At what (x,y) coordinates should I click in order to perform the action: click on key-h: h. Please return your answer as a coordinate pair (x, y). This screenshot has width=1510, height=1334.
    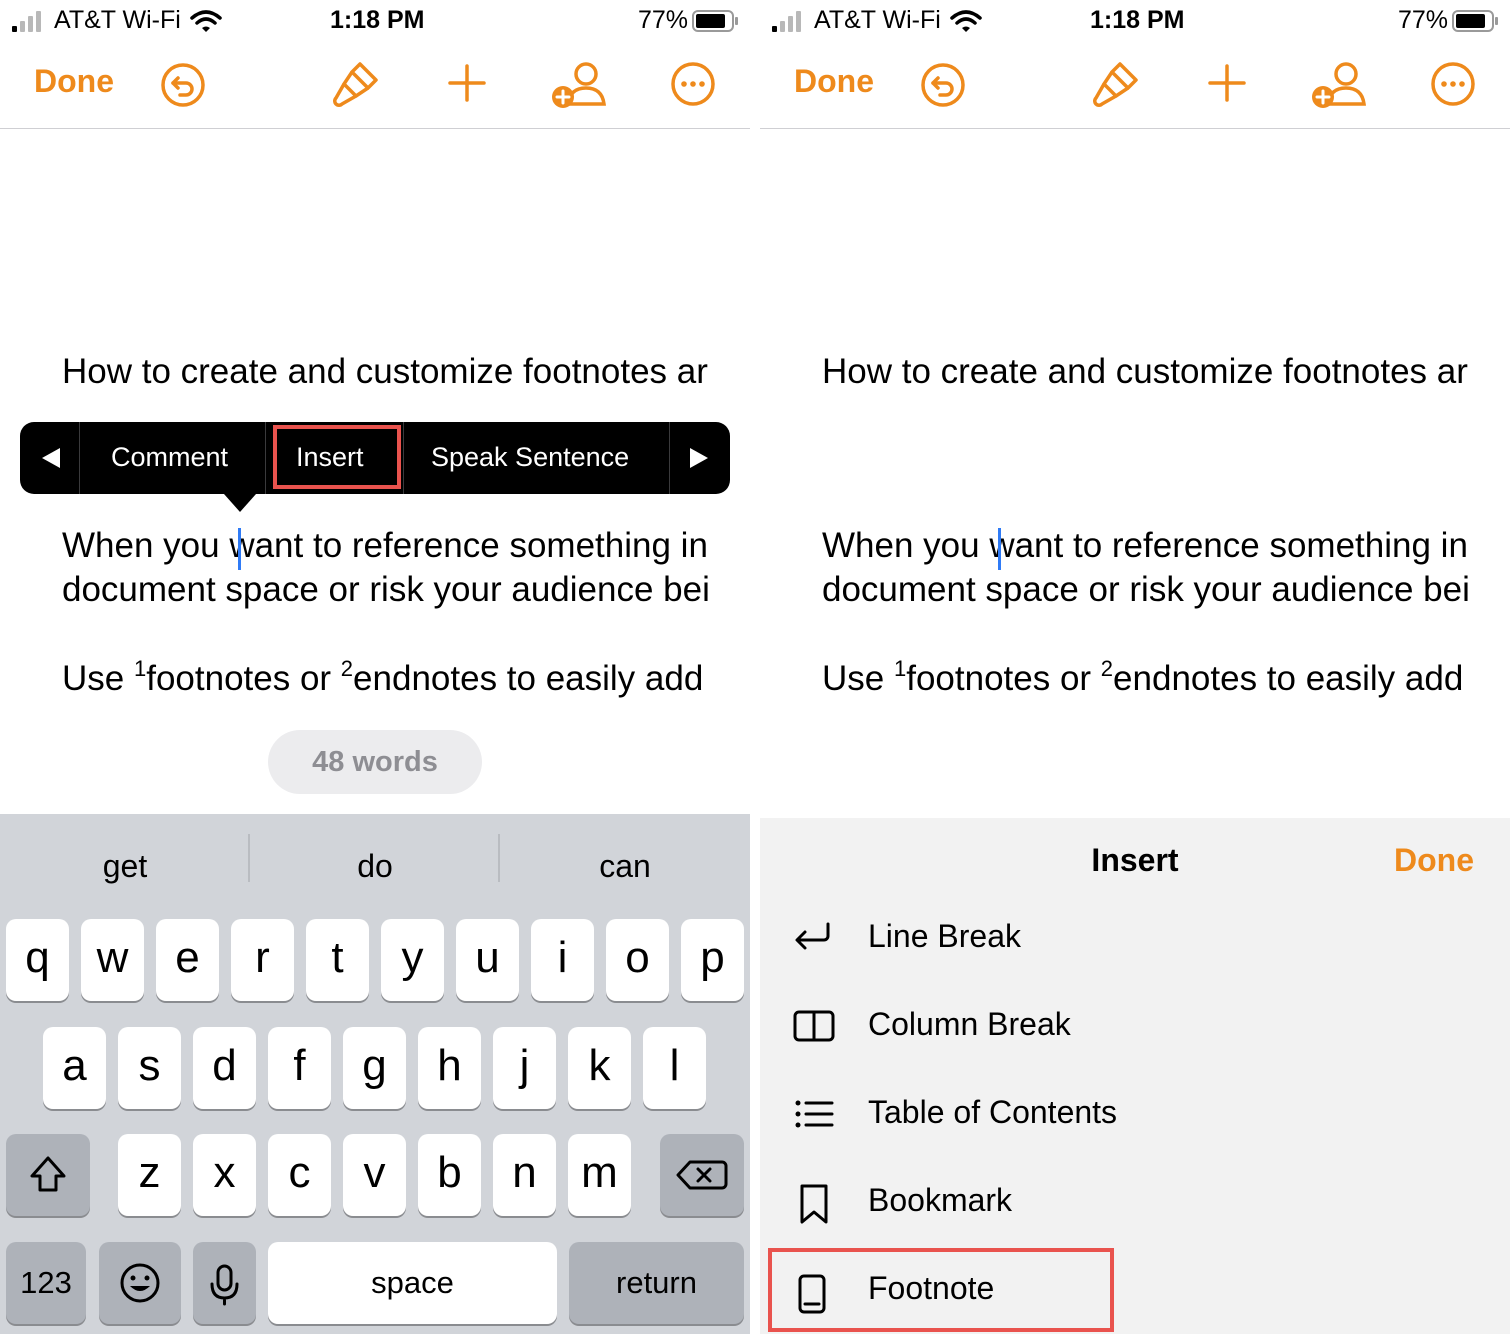
    Looking at the image, I should click on (449, 1068).